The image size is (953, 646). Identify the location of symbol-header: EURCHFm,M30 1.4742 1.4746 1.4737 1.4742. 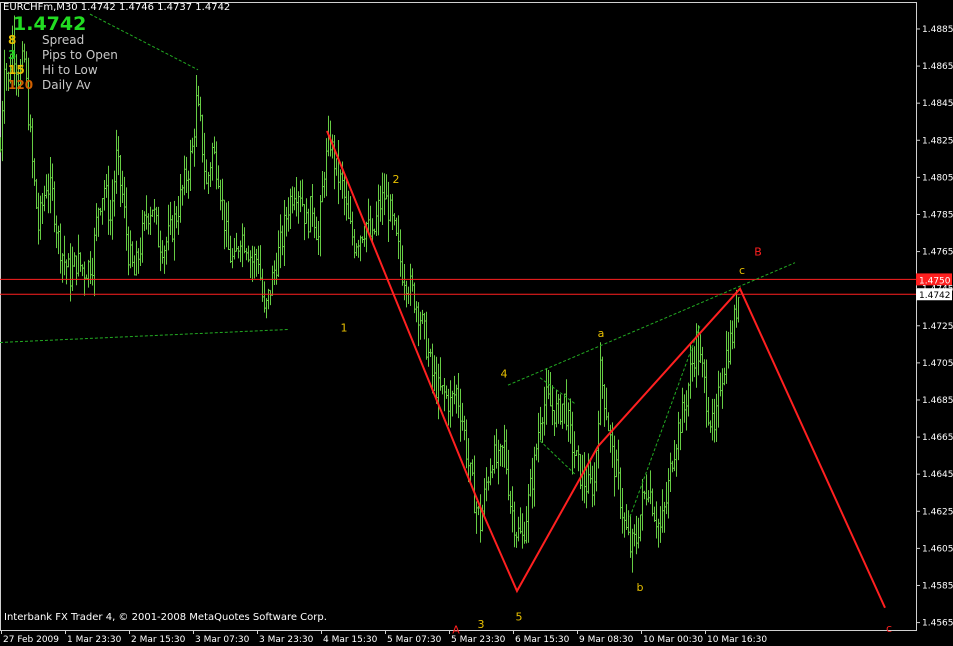
(117, 7).